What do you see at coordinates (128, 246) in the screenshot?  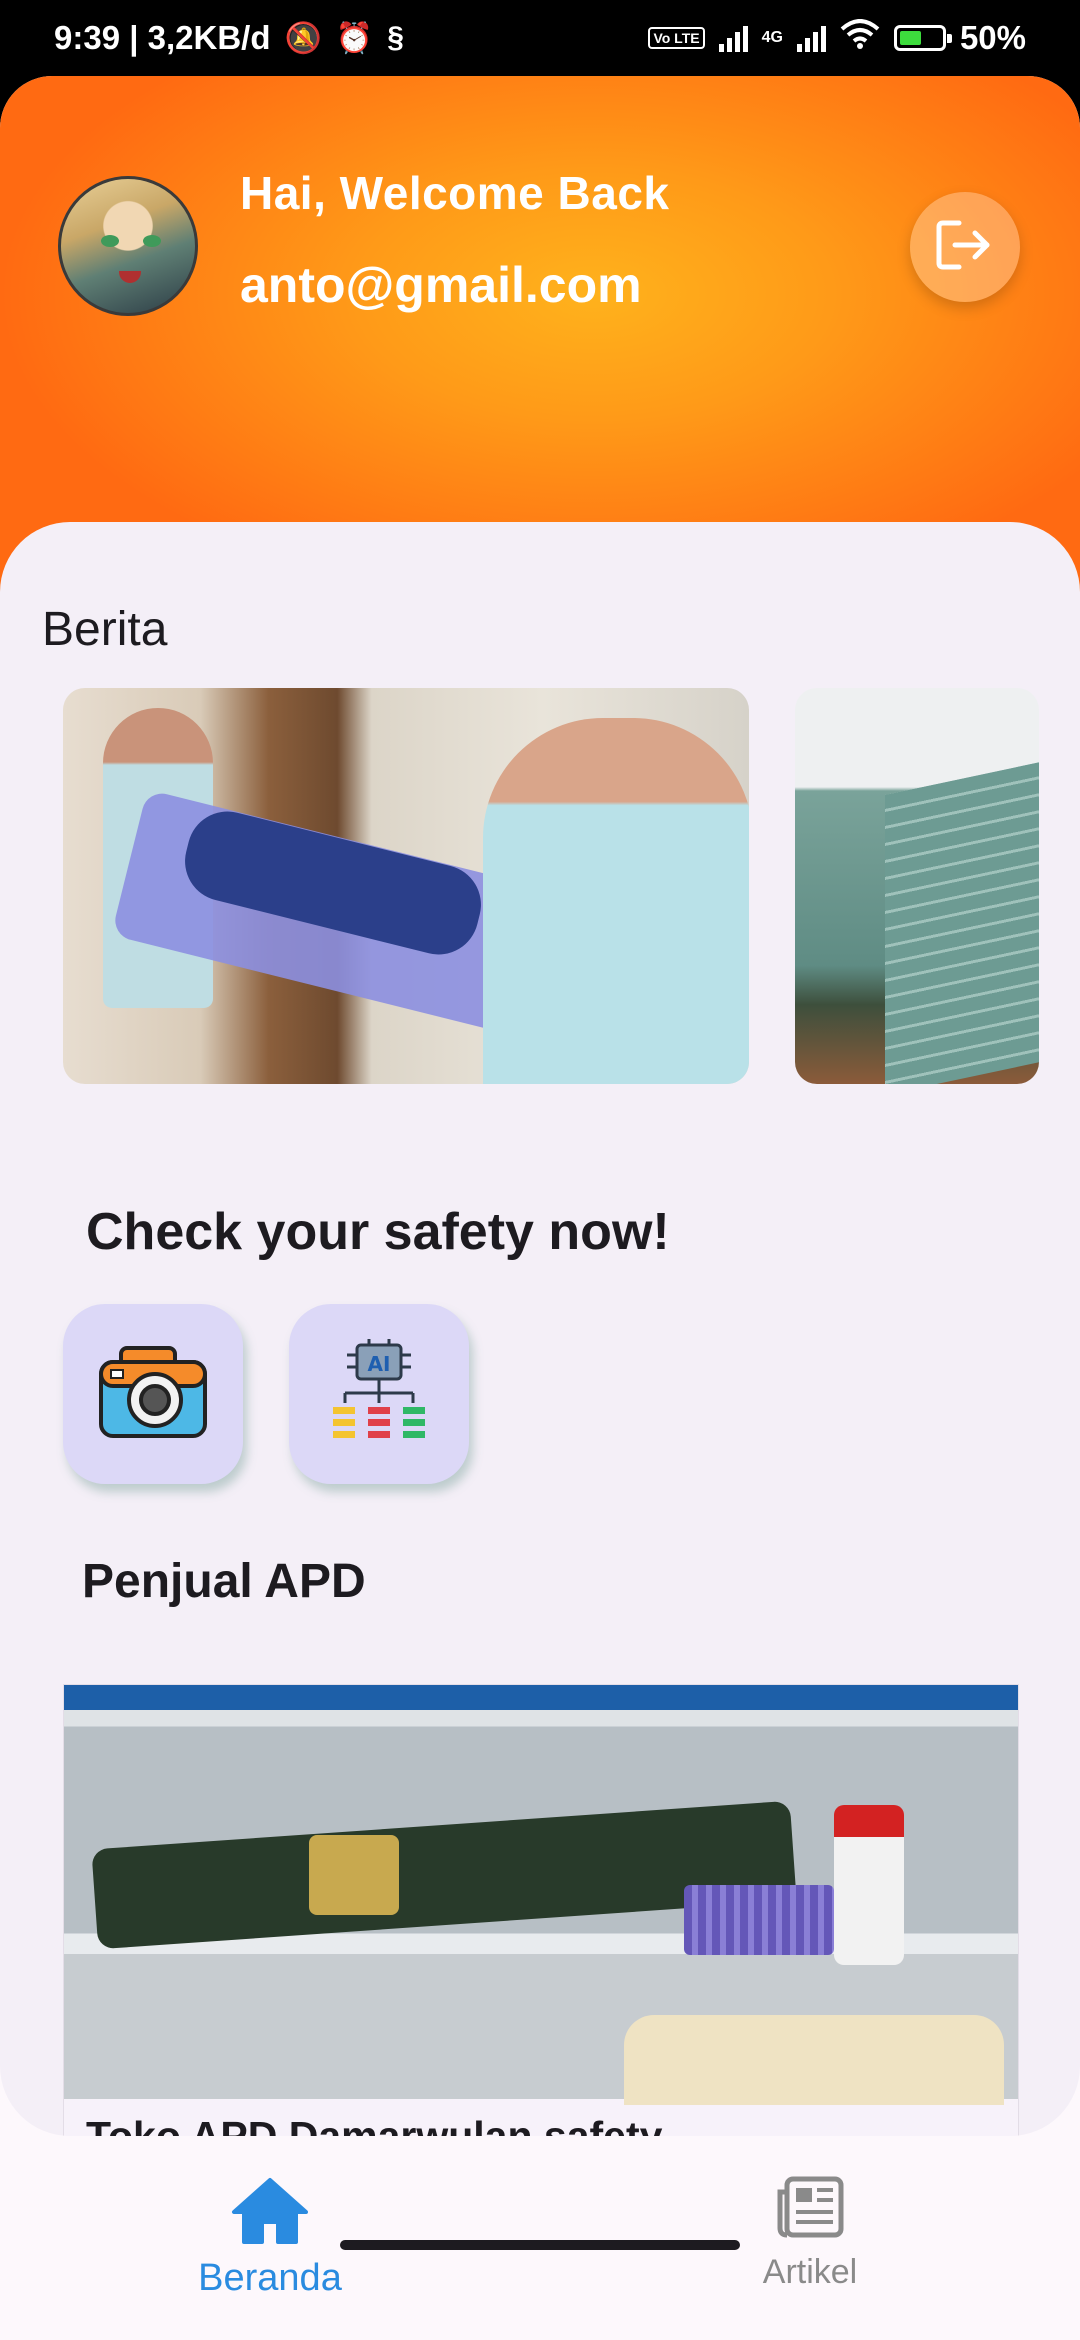 I see `avatar` at bounding box center [128, 246].